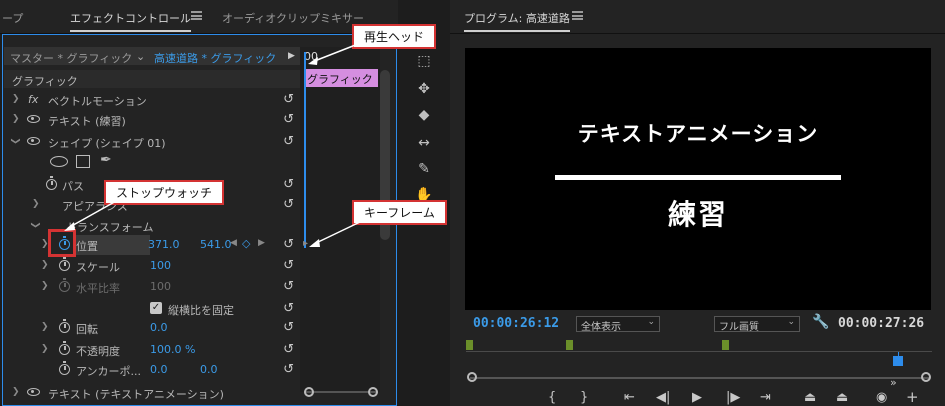 The height and width of the screenshot is (406, 945). What do you see at coordinates (261, 243) in the screenshot?
I see `next-keyframe-icon: ▶` at bounding box center [261, 243].